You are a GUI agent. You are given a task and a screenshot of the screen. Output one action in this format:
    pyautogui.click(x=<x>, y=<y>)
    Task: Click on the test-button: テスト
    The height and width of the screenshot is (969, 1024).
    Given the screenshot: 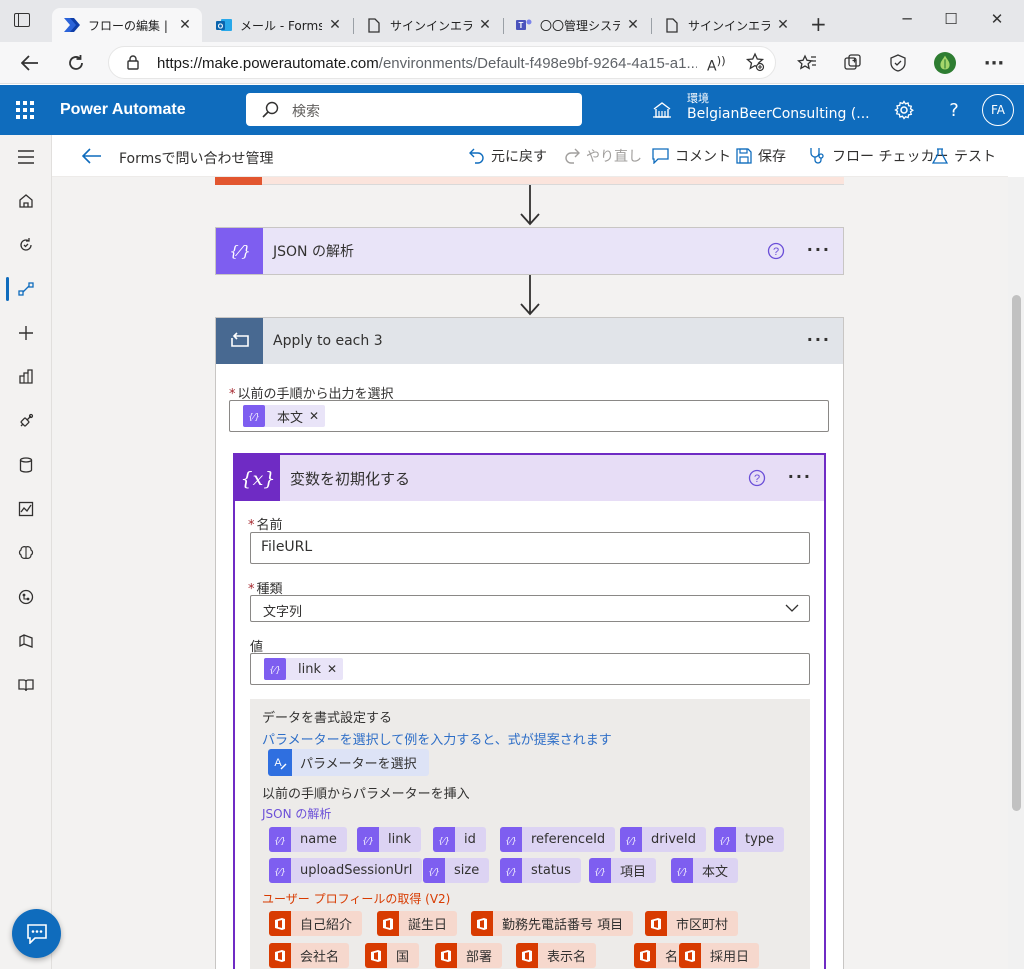 What is the action you would take?
    pyautogui.click(x=964, y=156)
    